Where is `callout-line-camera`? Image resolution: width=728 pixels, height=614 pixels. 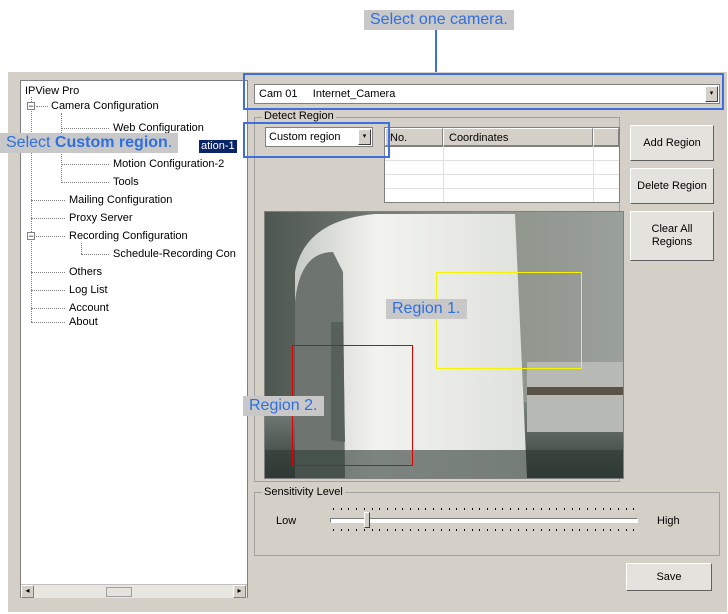 callout-line-camera is located at coordinates (436, 52).